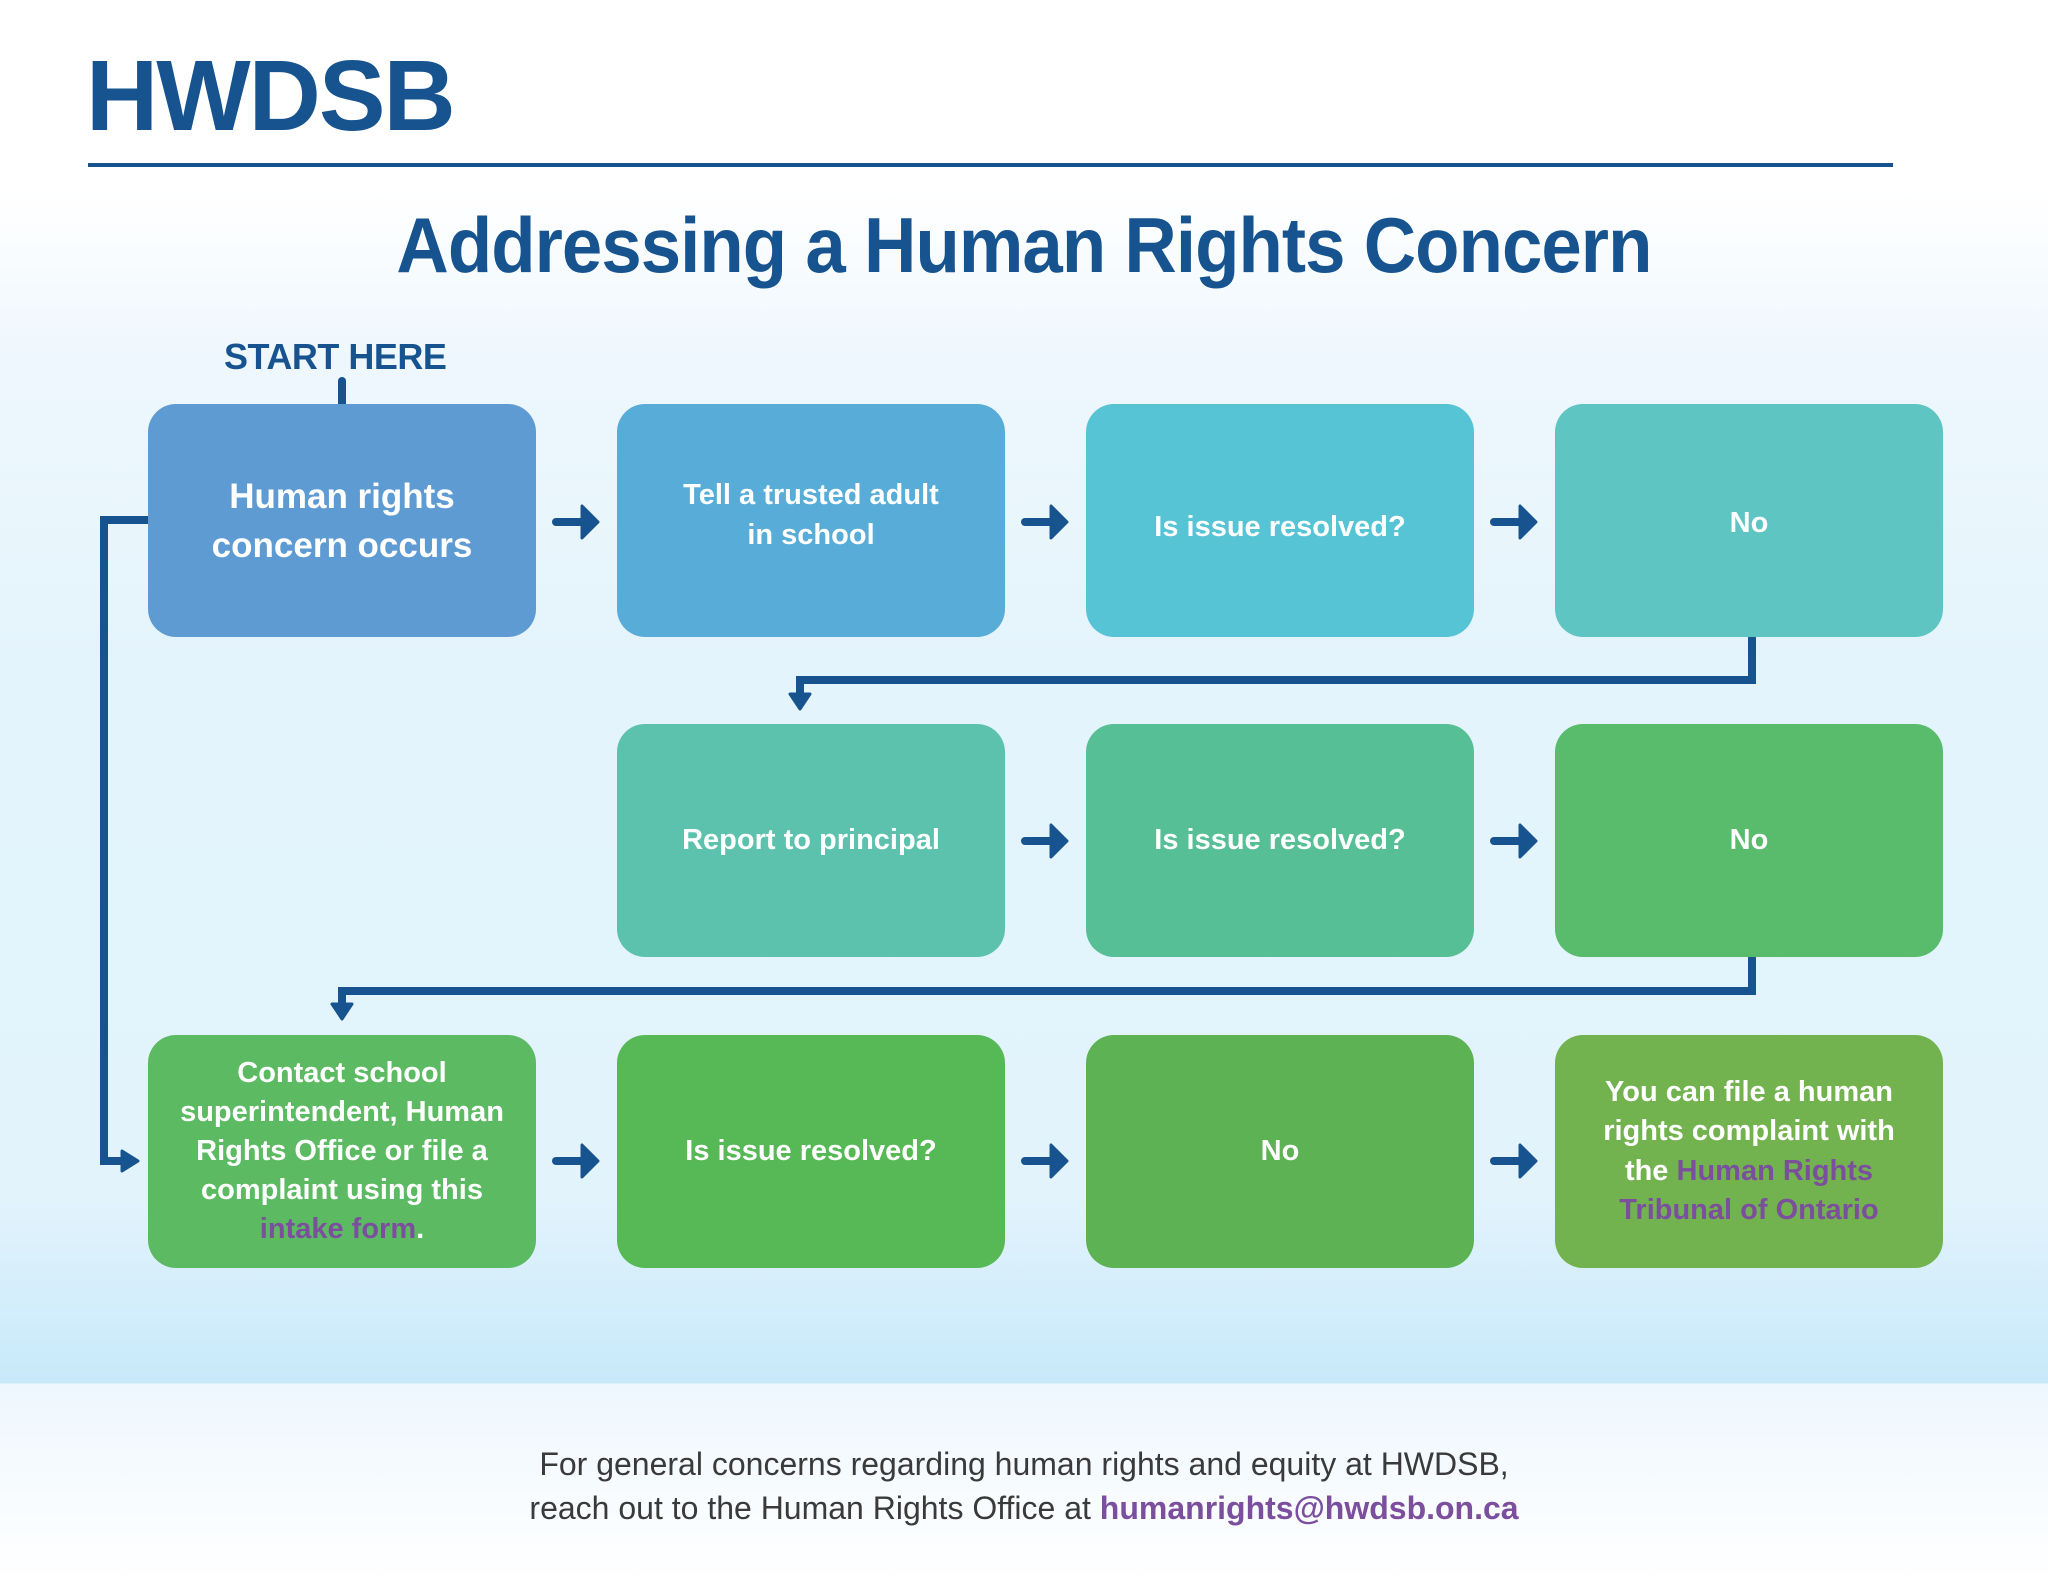 The height and width of the screenshot is (1583, 2048). I want to click on step-text-suffix: ., so click(420, 1229).